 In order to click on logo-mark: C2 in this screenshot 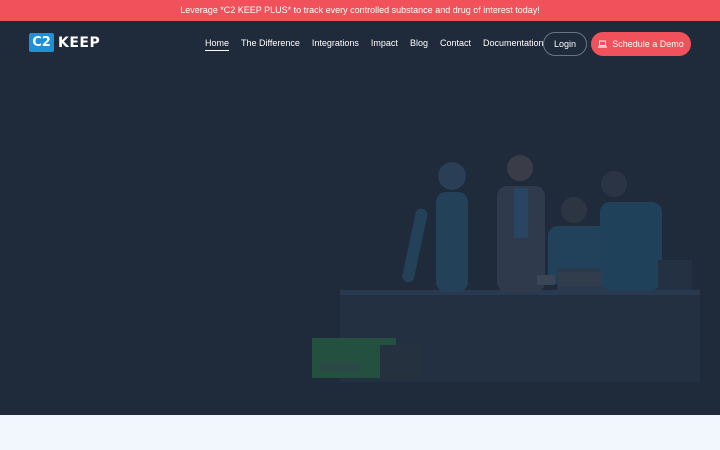, I will do `click(41, 42)`.